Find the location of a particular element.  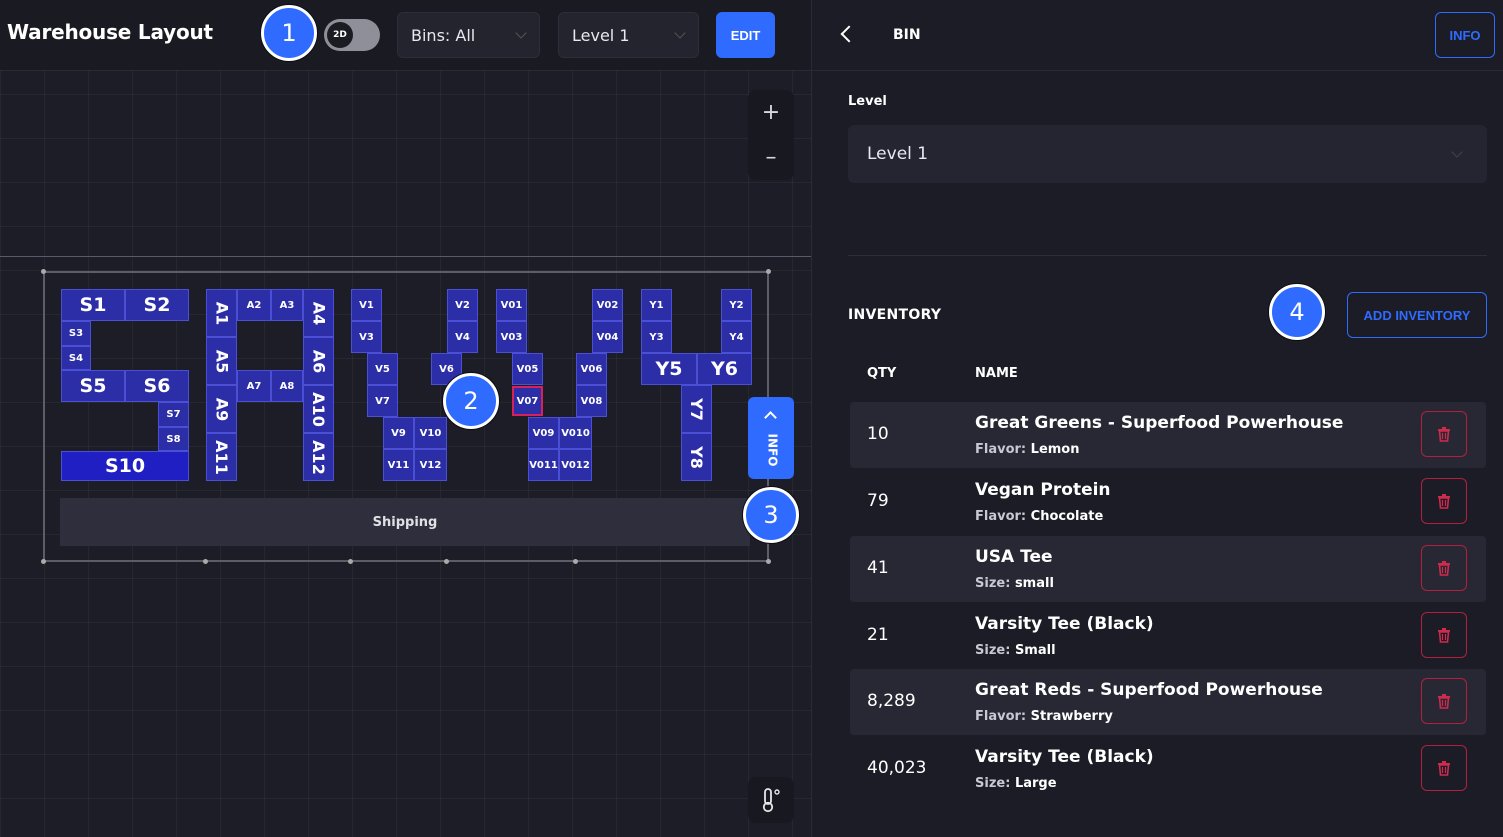

level-field-label: Level is located at coordinates (867, 101).